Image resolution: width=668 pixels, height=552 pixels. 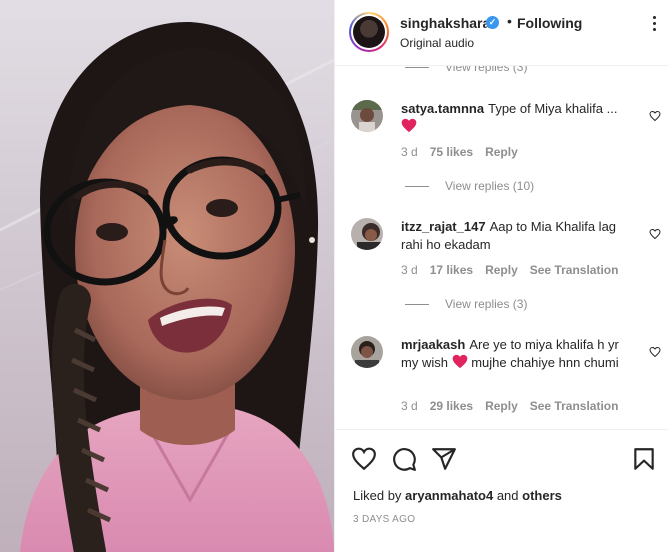 I want to click on comment-icon, so click(x=404, y=459).